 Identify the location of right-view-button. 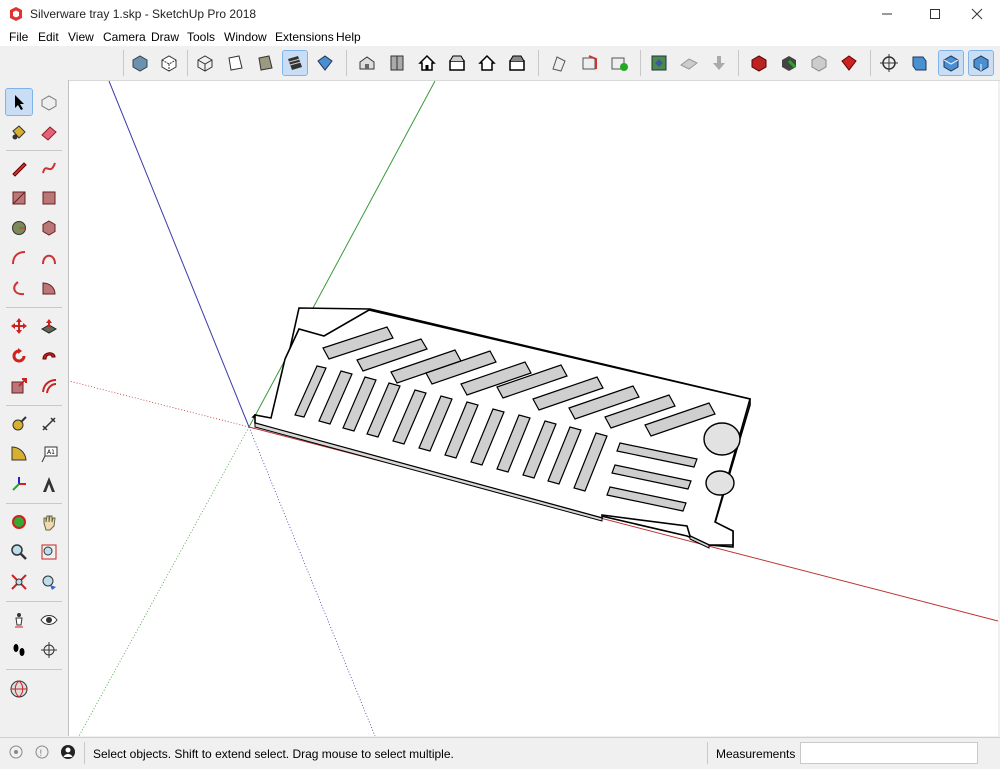
(457, 63).